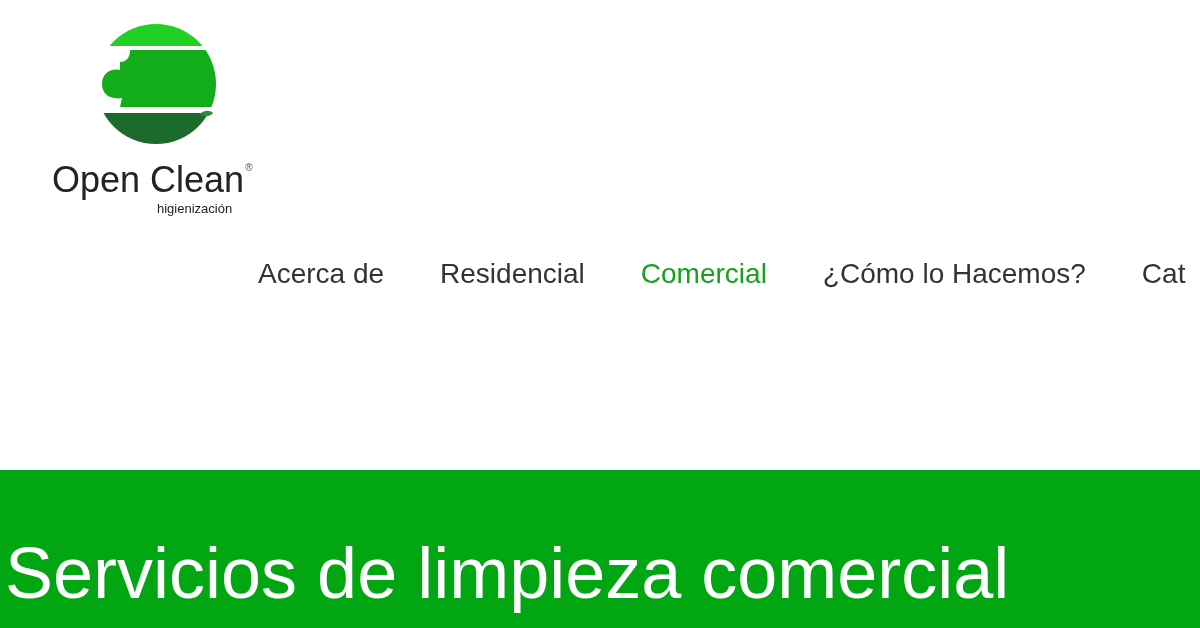 The width and height of the screenshot is (1200, 628). What do you see at coordinates (249, 168) in the screenshot?
I see `registered-mark: ®` at bounding box center [249, 168].